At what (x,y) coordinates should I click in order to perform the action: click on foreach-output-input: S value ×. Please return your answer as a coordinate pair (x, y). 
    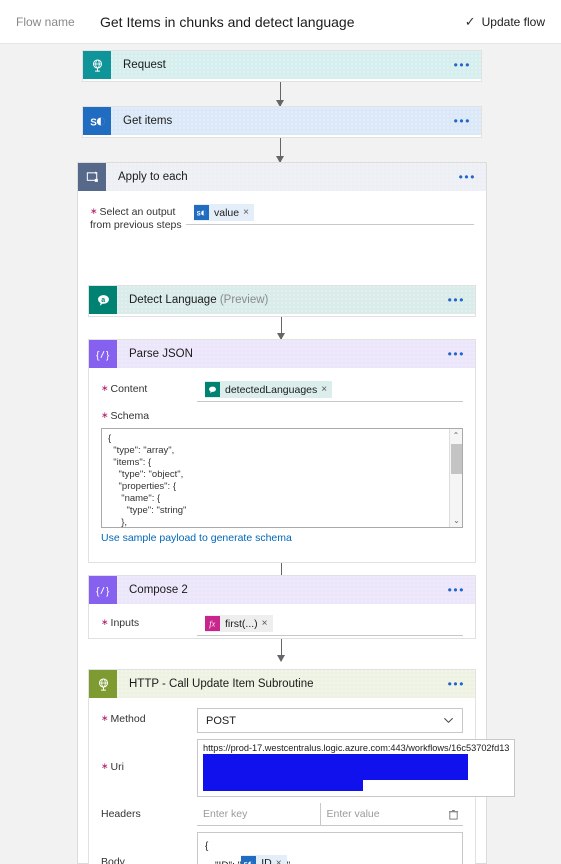
    Looking at the image, I should click on (330, 213).